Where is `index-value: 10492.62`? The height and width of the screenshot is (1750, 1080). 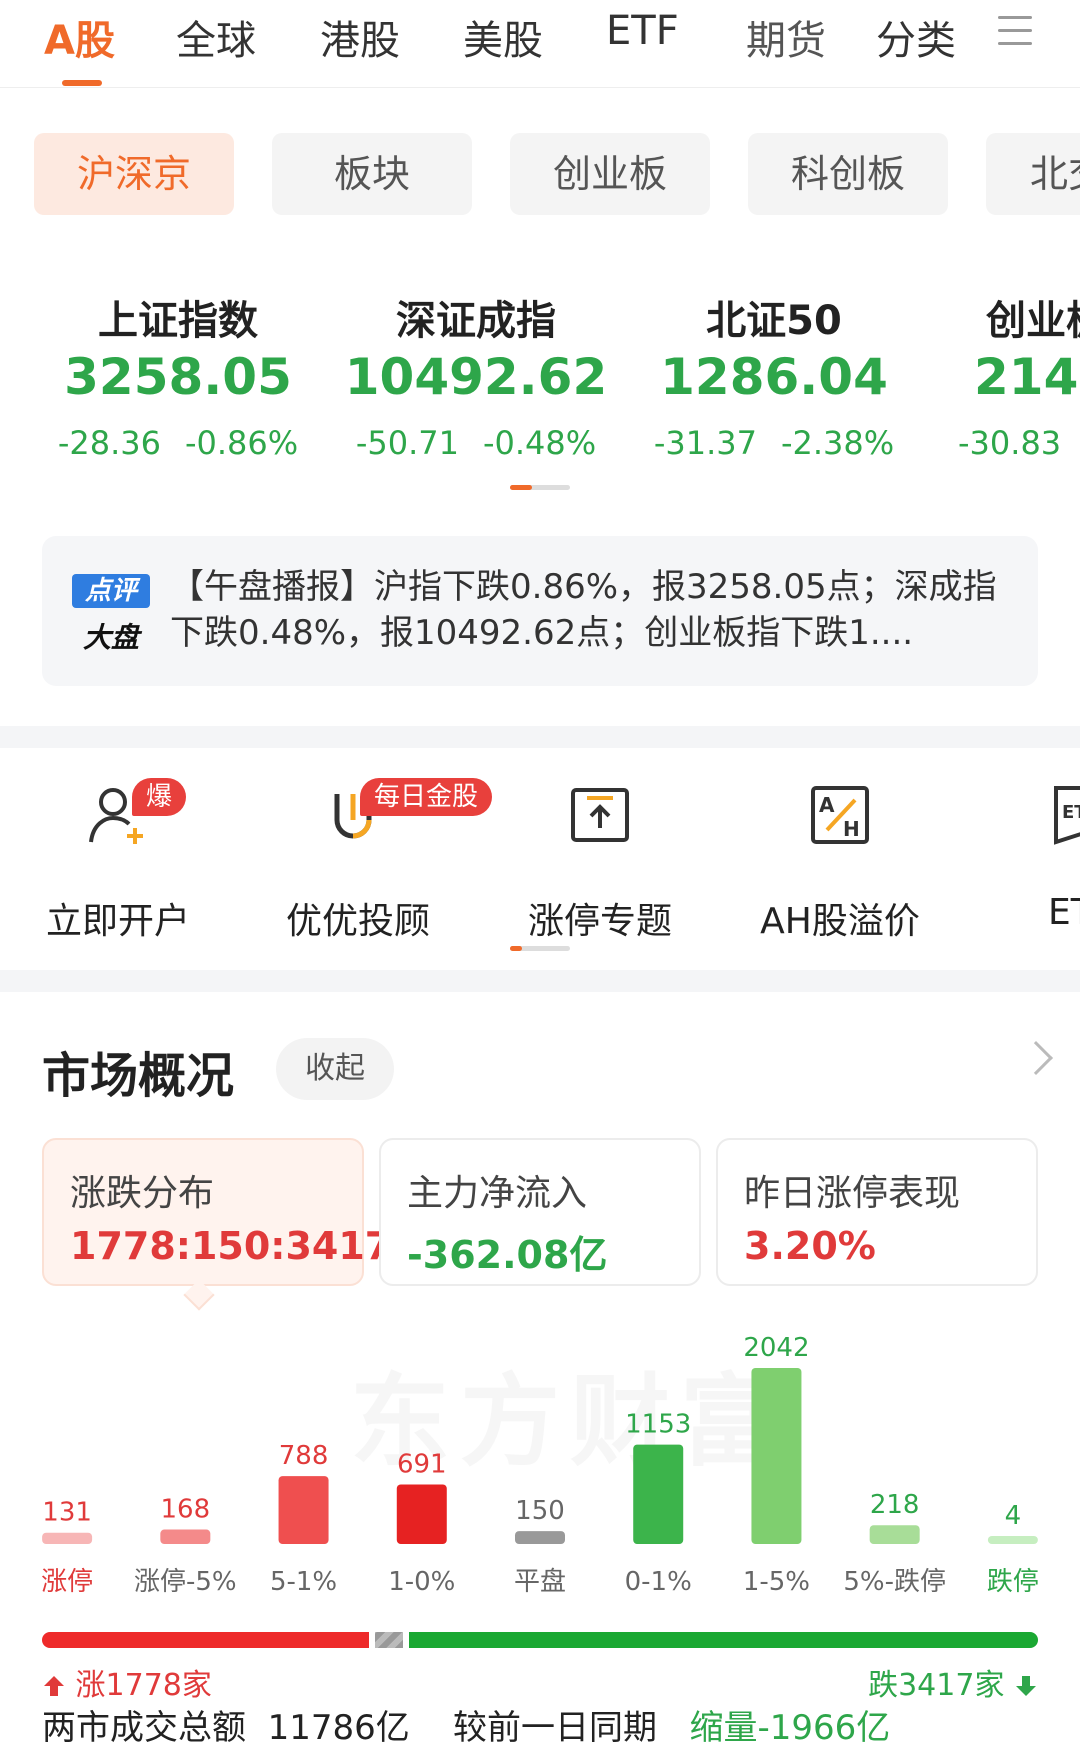
index-value: 10492.62 is located at coordinates (476, 377).